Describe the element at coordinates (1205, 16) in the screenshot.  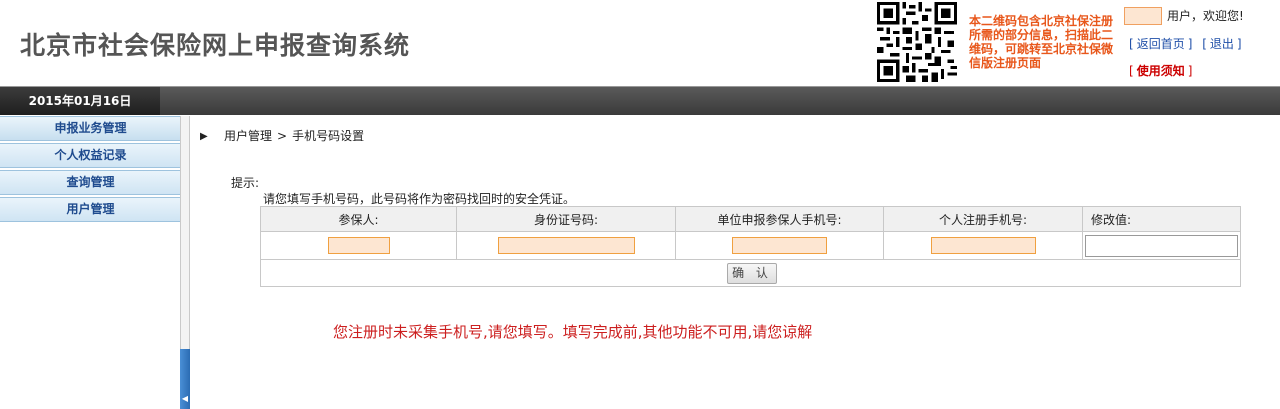
I see `welcome-text: 用户，欢迎您!` at that location.